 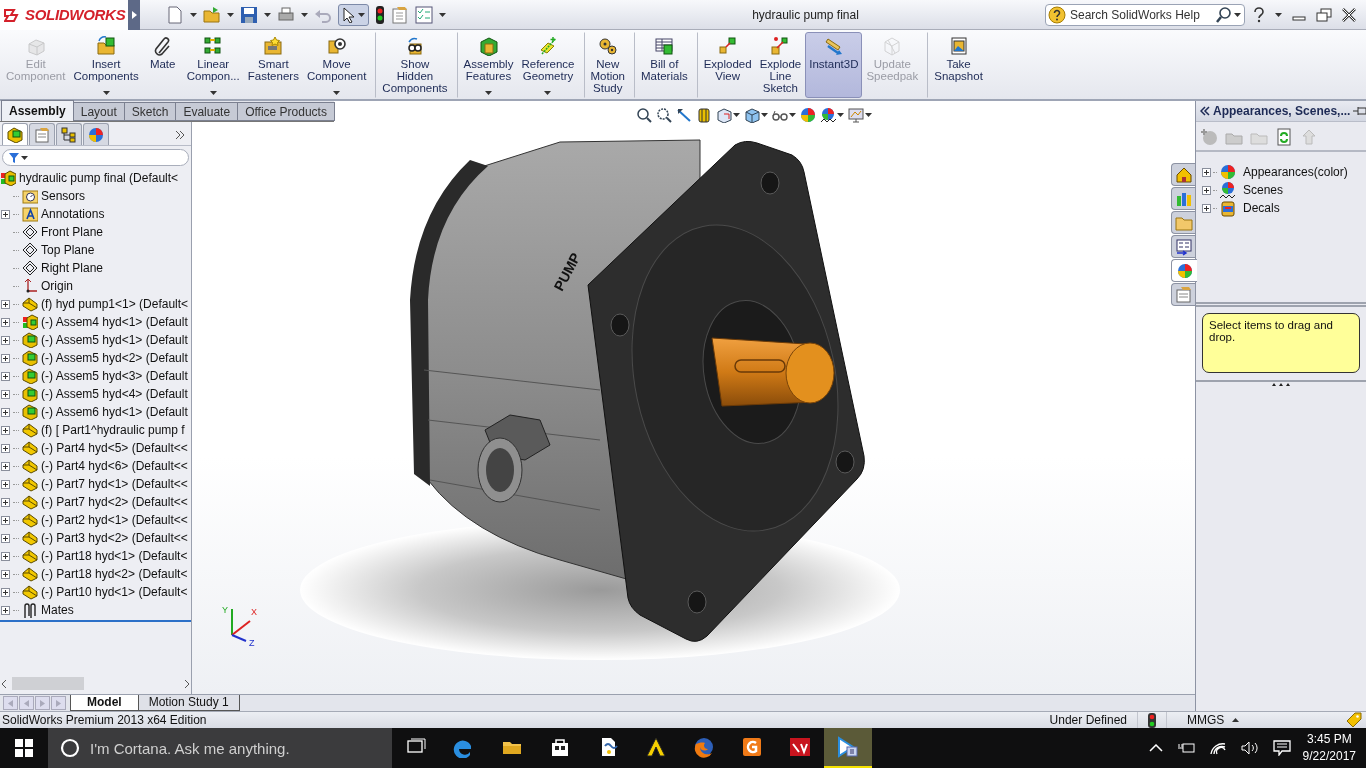 What do you see at coordinates (95, 286) in the screenshot?
I see `tree-item: Origin` at bounding box center [95, 286].